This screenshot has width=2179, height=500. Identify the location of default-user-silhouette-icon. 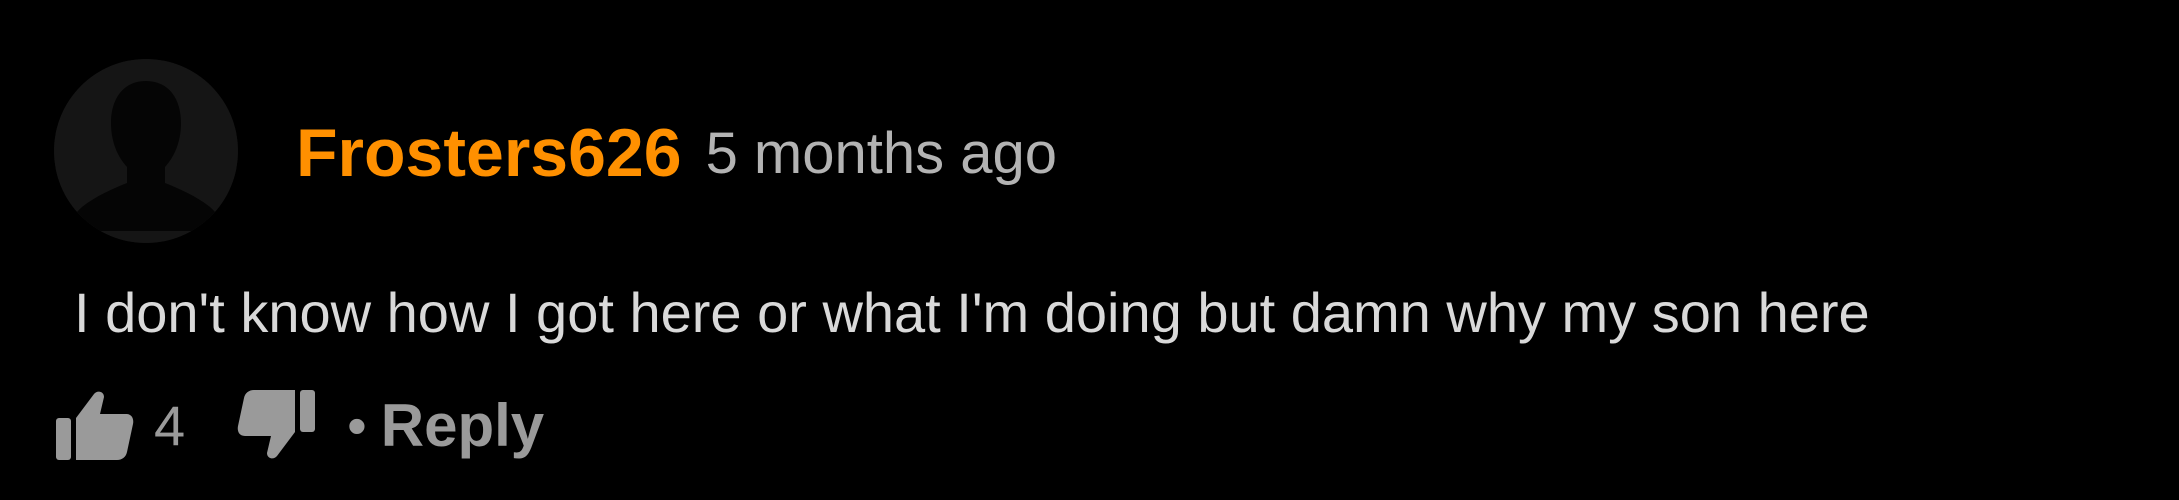
(146, 151).